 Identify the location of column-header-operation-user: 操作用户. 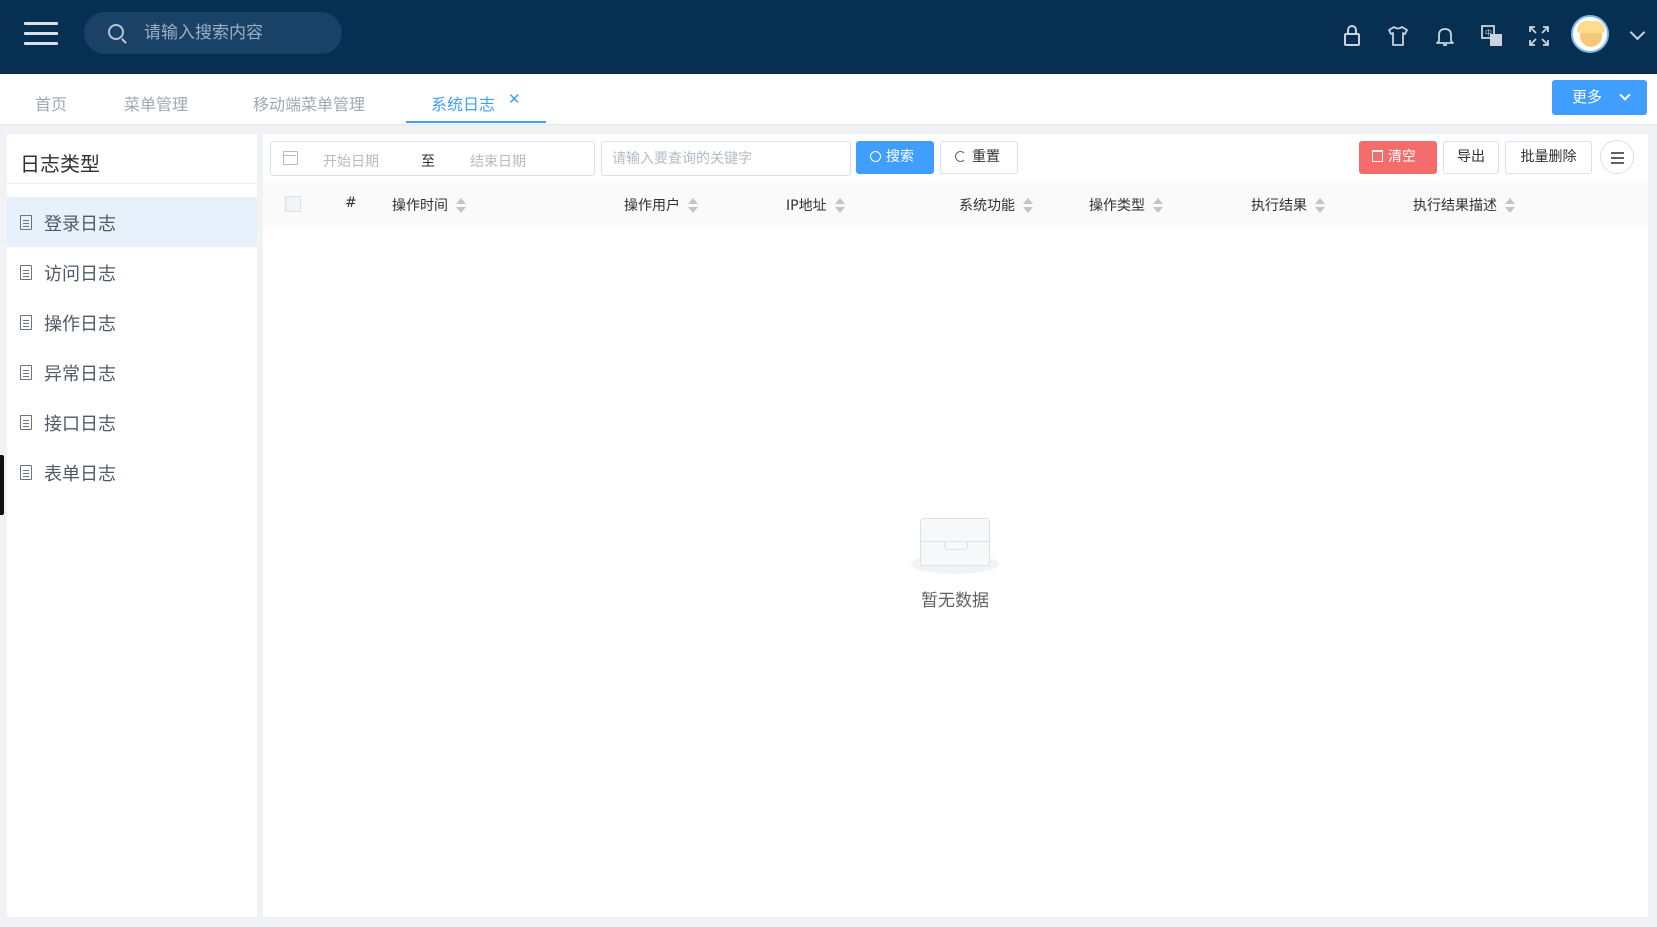
(661, 205).